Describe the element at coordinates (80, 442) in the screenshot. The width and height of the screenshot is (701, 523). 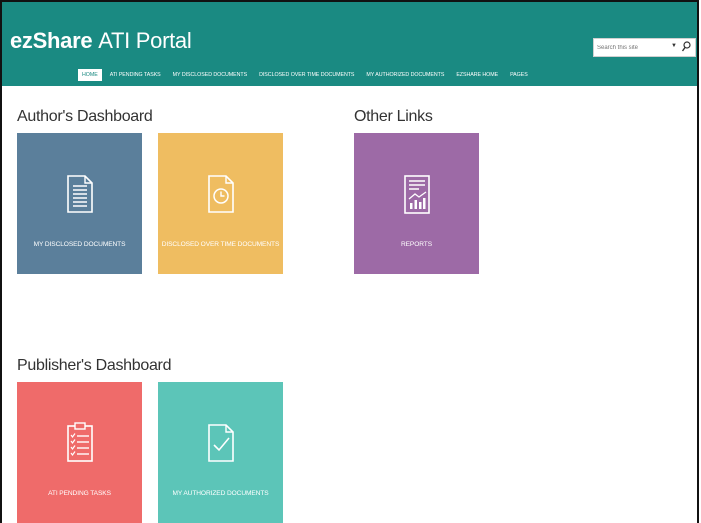
I see `clipboard-checklist-icon` at that location.